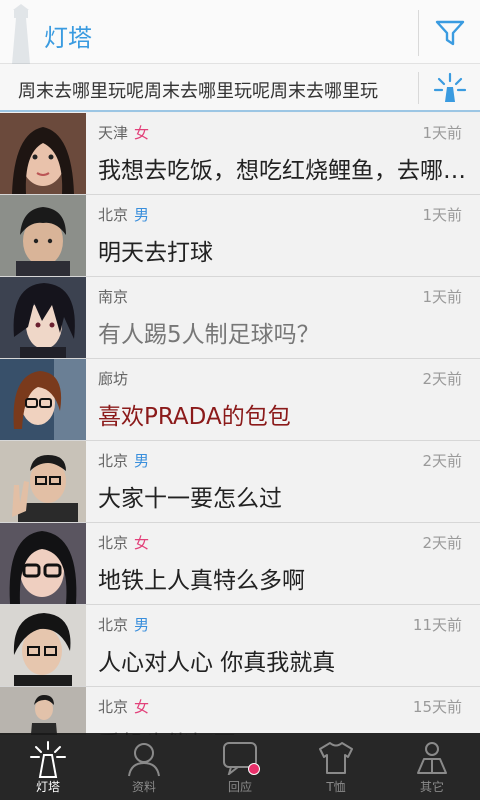 The width and height of the screenshot is (480, 800). I want to click on tab-responses: 回应, so click(240, 766).